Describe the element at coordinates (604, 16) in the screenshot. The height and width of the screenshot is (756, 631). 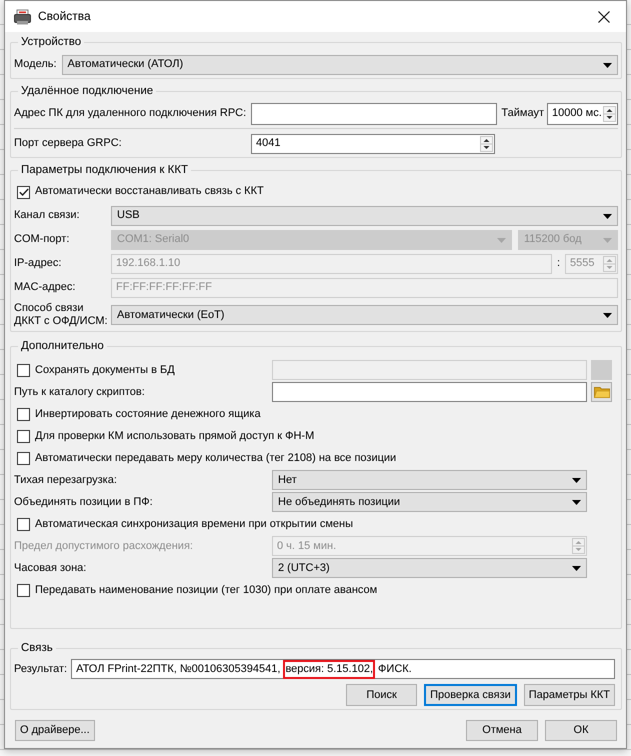
I see `close-icon` at that location.